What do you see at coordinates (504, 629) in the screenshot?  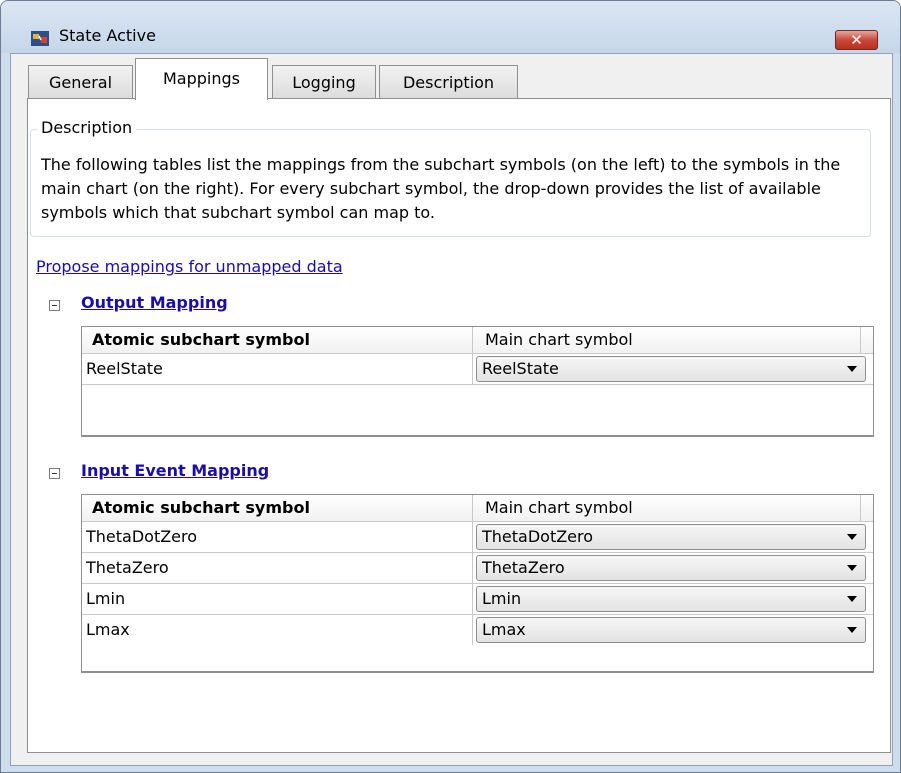 I see `dropdown-selected-value: Lmax` at bounding box center [504, 629].